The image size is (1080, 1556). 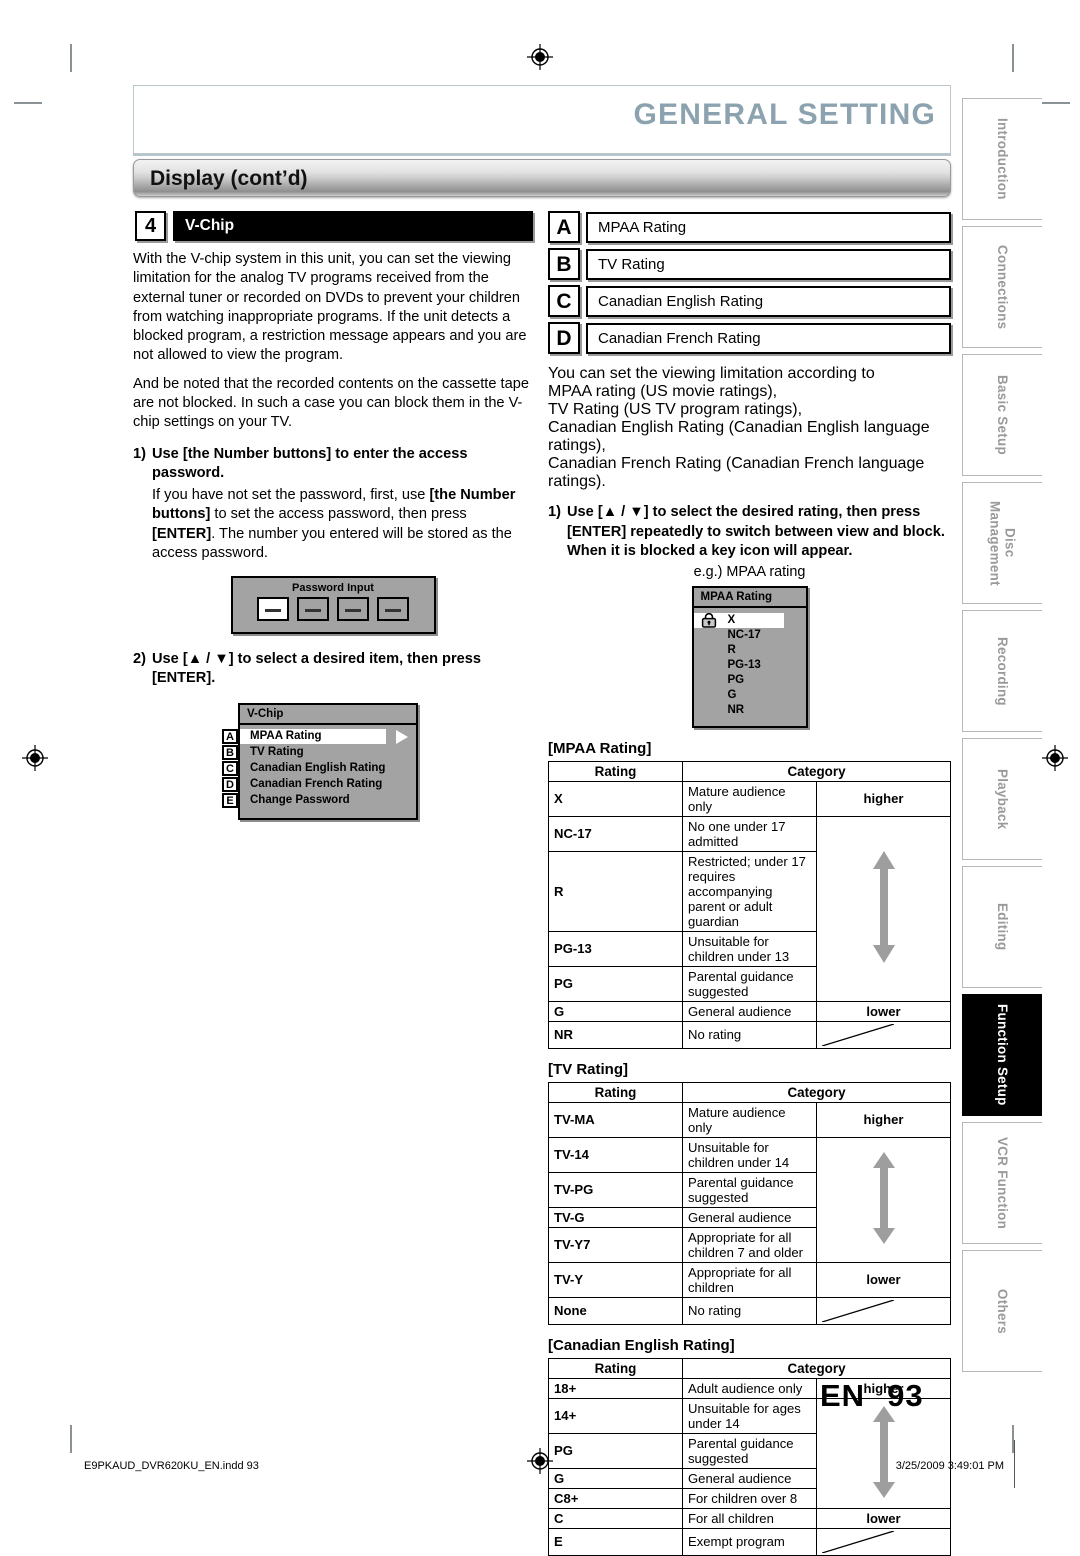 I want to click on tab-label: Basic Setup, so click(x=1002, y=415).